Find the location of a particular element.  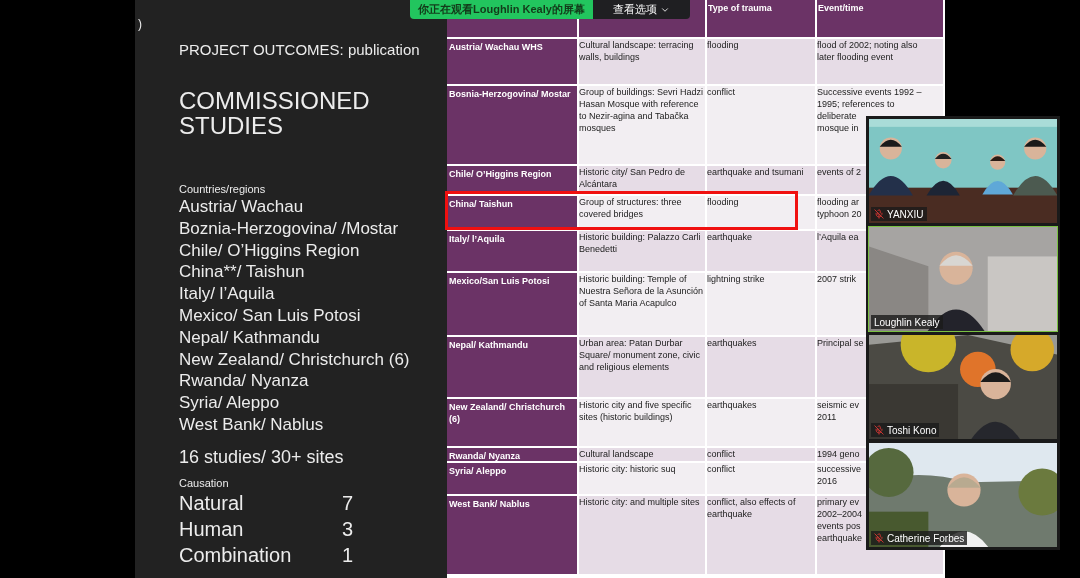

site-cell: Chile/ O’Higgins Region is located at coordinates (512, 180).